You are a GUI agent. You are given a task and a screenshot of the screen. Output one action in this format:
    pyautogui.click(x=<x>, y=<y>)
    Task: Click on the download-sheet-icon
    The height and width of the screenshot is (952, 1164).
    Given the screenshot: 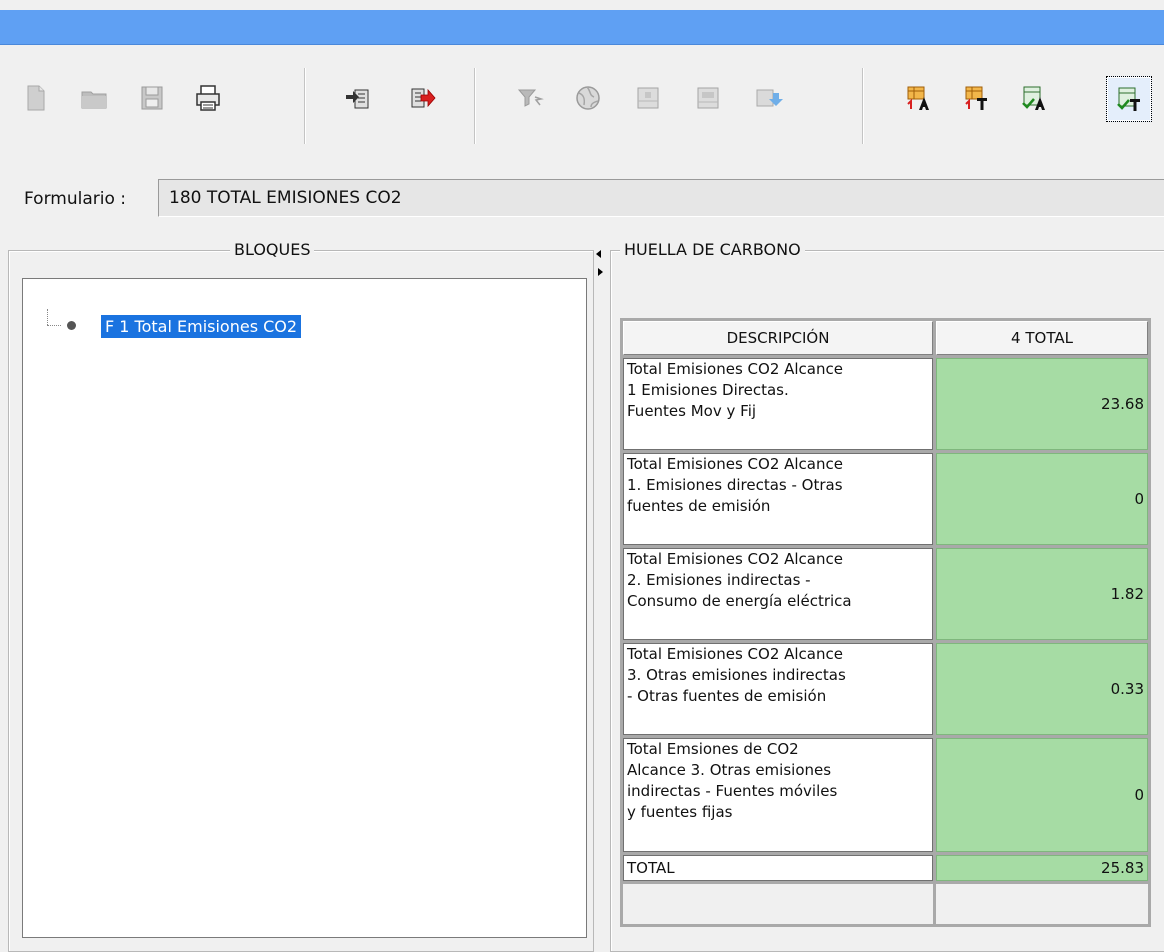 What is the action you would take?
    pyautogui.click(x=769, y=98)
    